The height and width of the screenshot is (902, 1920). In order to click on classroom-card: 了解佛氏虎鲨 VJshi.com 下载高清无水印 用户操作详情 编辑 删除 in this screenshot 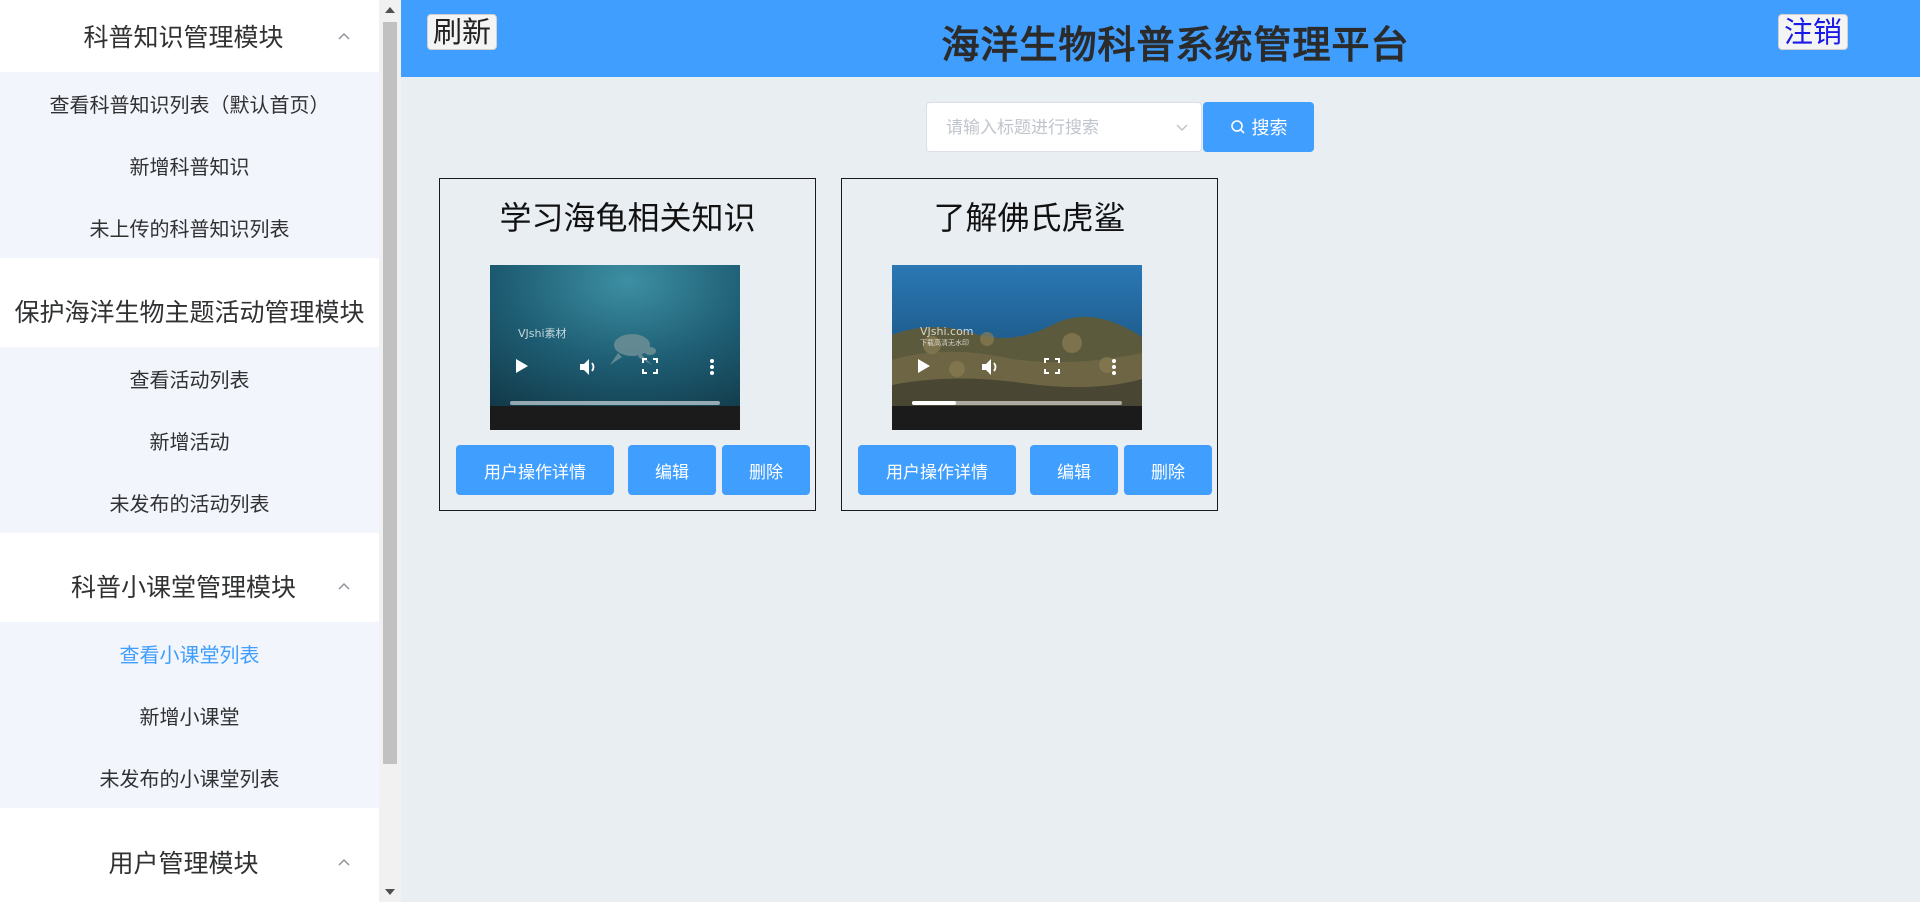, I will do `click(1029, 344)`.